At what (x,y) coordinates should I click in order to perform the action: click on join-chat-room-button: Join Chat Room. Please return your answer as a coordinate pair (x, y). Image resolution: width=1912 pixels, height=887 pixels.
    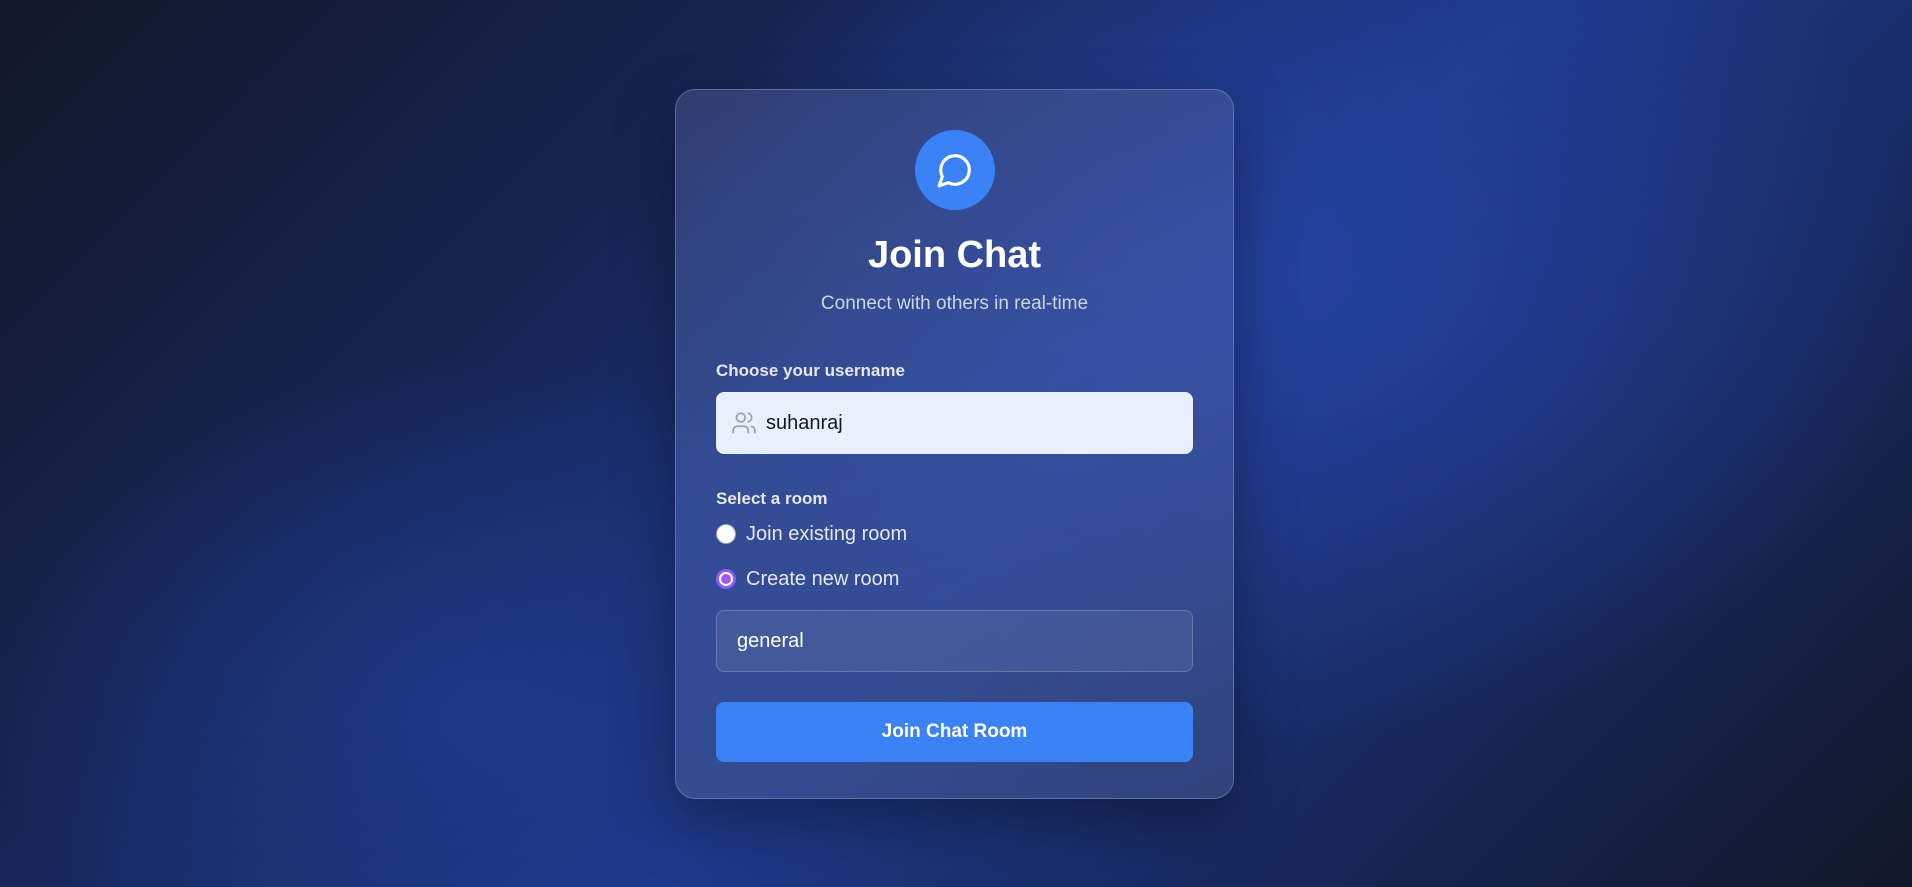
    Looking at the image, I should click on (954, 732).